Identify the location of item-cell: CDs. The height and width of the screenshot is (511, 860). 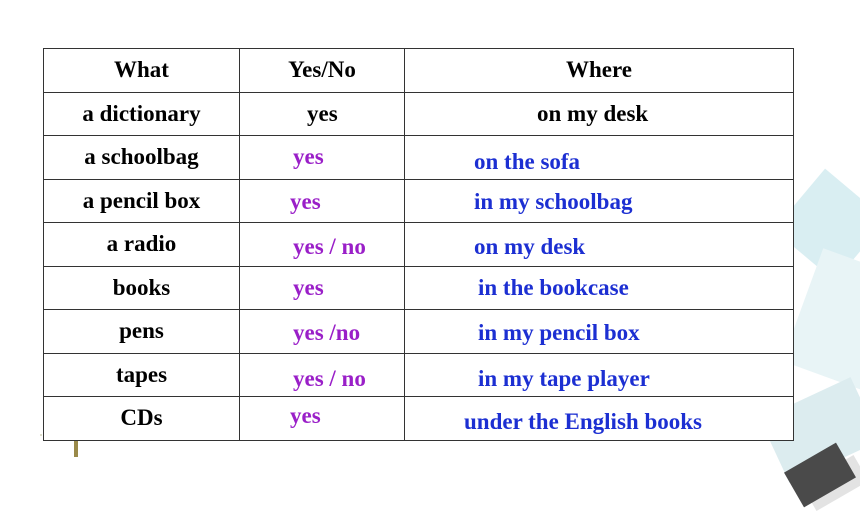
(141, 418).